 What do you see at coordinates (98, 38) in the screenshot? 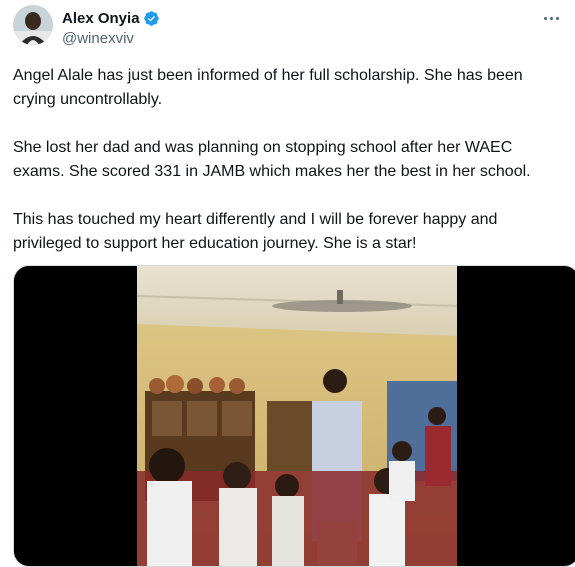
I see `author-handle: @winexviv` at bounding box center [98, 38].